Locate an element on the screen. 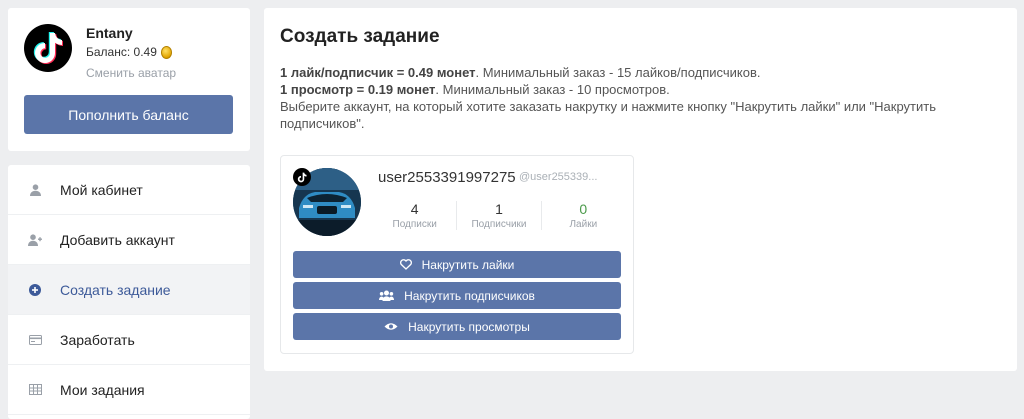 The image size is (1024, 419). sidebar-item-label: Мой кабинет is located at coordinates (101, 189).